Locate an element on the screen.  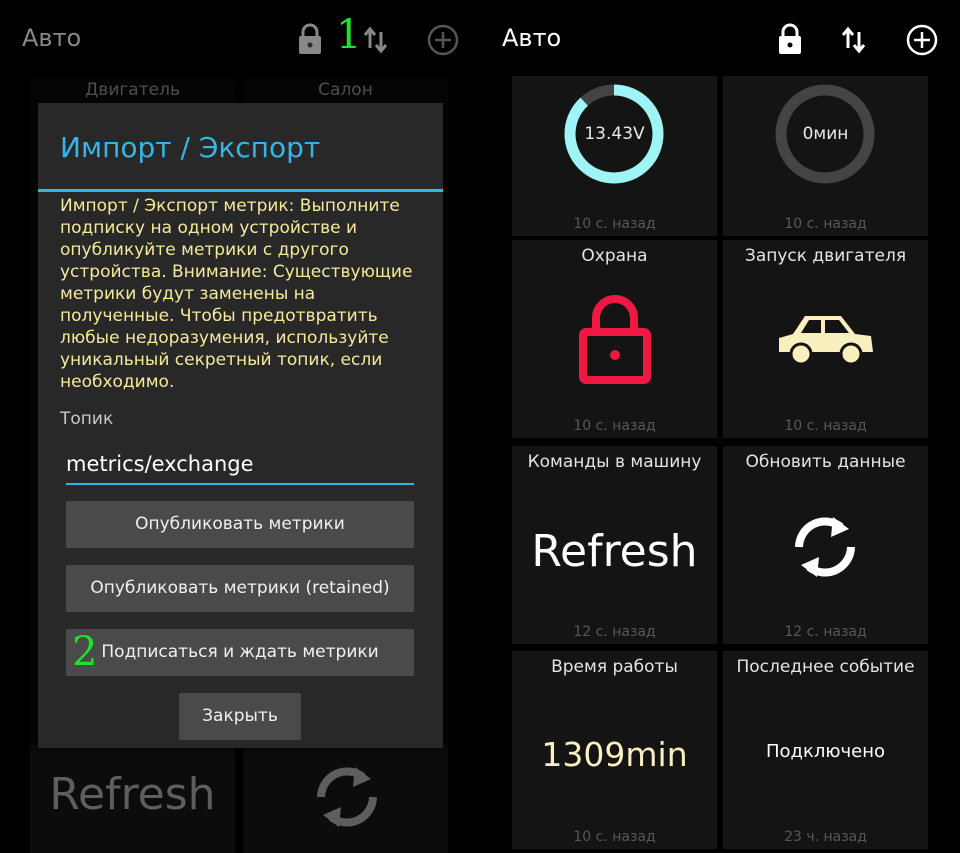
car-icon is located at coordinates (826, 341).